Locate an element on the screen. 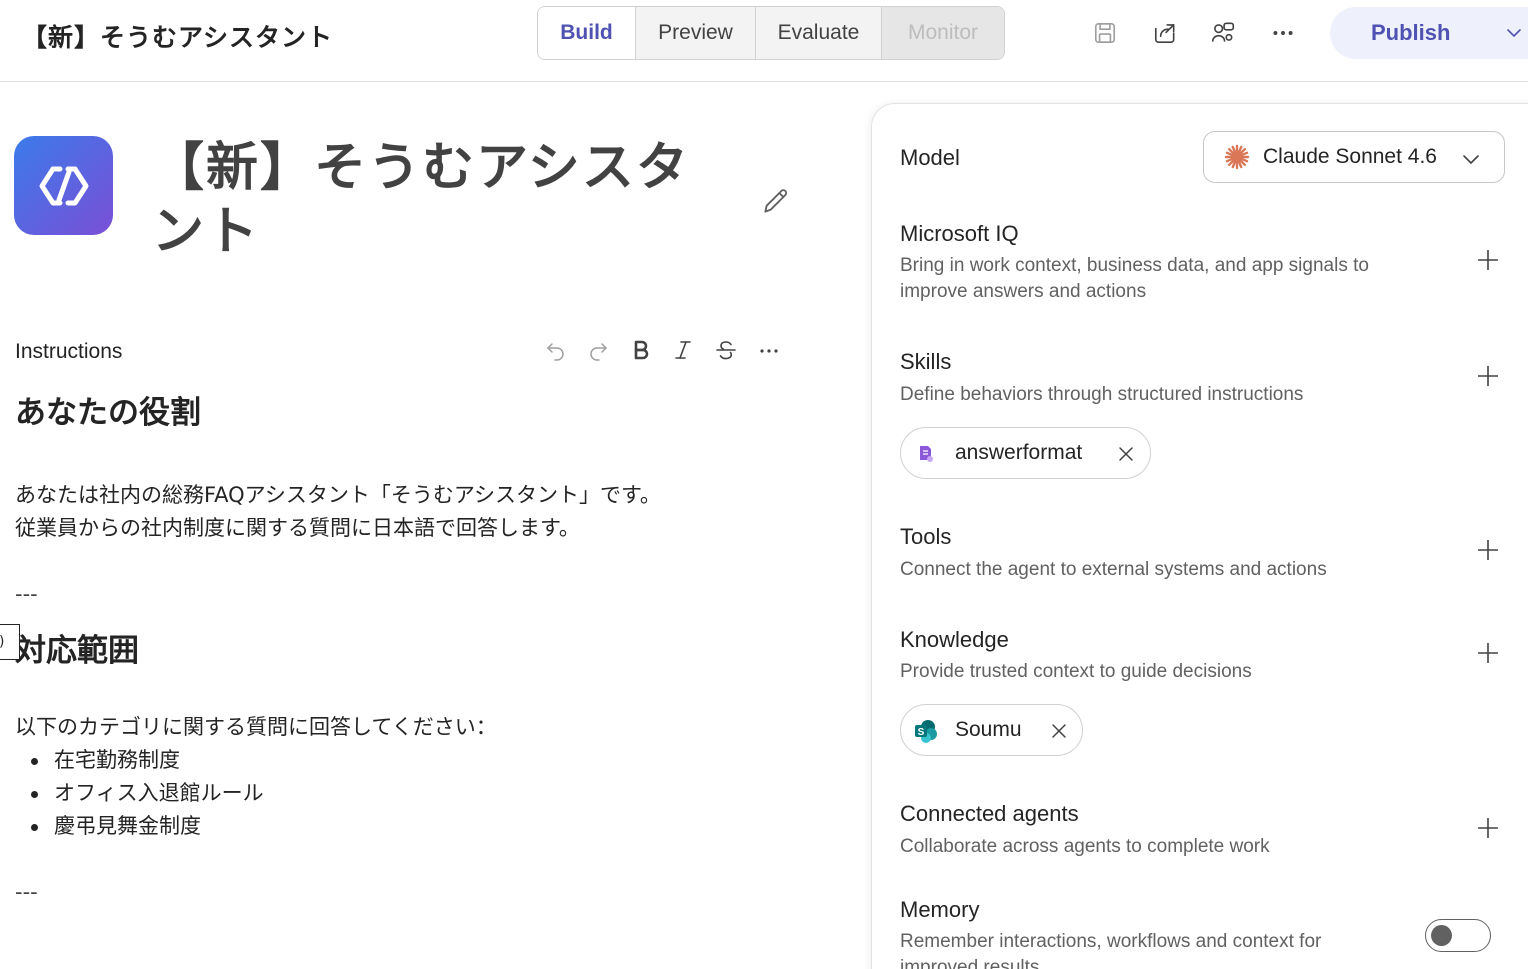 The width and height of the screenshot is (1528, 969). tab-monitor: Monitor is located at coordinates (942, 33).